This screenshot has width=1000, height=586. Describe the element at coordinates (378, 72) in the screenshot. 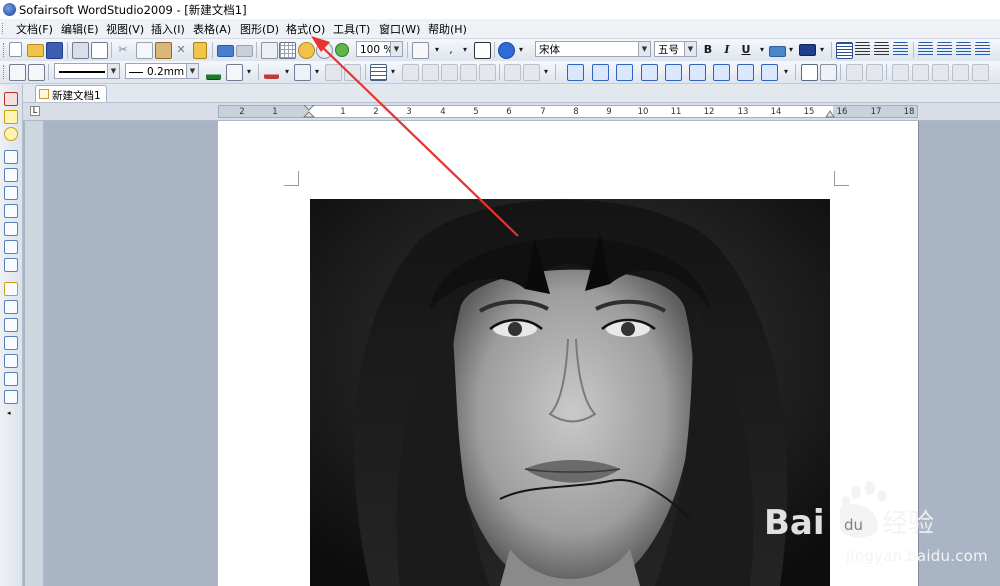

I see `insert-table-icon` at that location.